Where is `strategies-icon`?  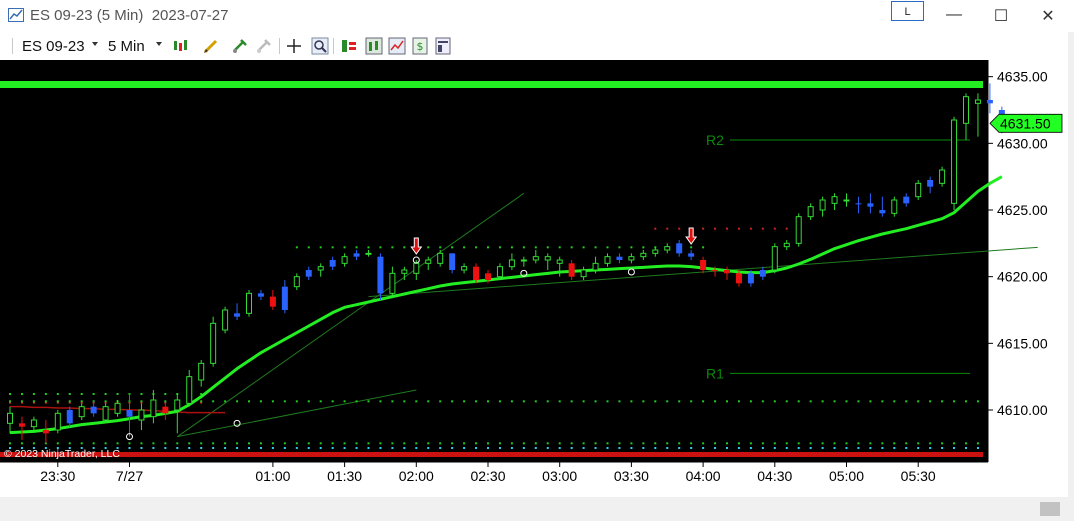
strategies-icon is located at coordinates (397, 46).